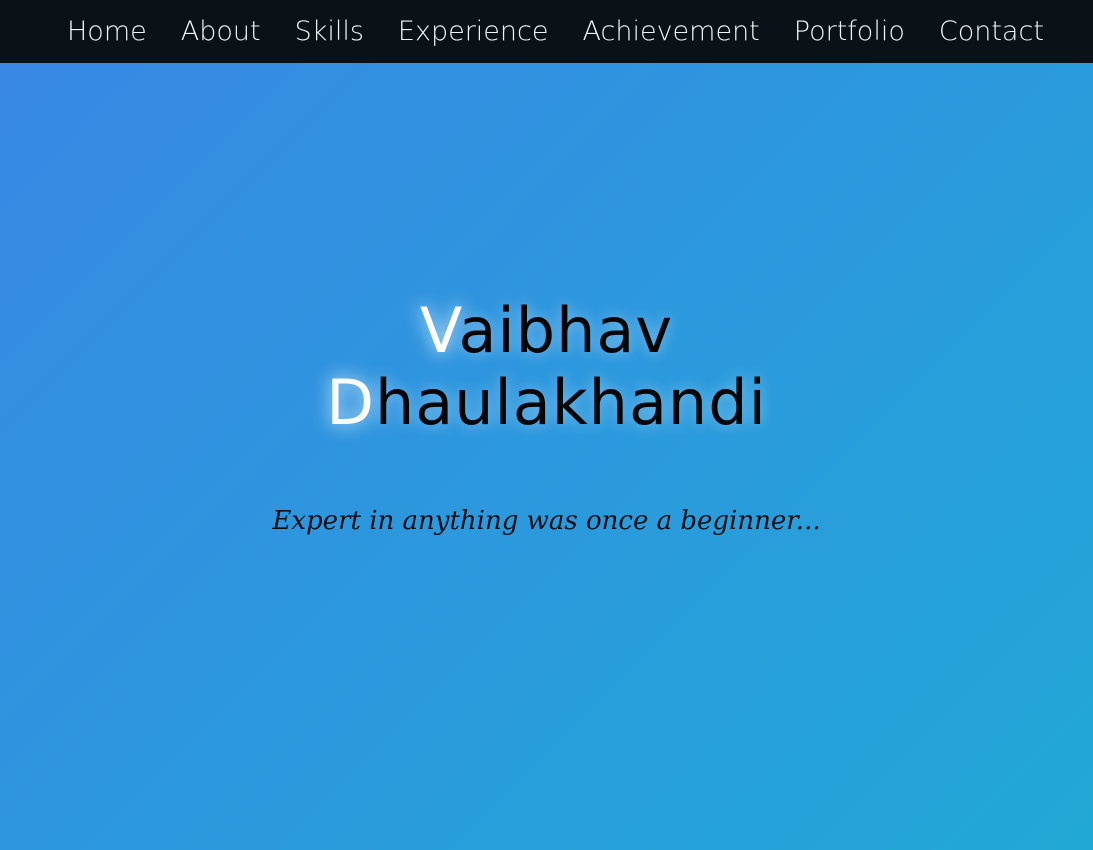 The image size is (1093, 850). What do you see at coordinates (221, 31) in the screenshot?
I see `nav-link-about: About` at bounding box center [221, 31].